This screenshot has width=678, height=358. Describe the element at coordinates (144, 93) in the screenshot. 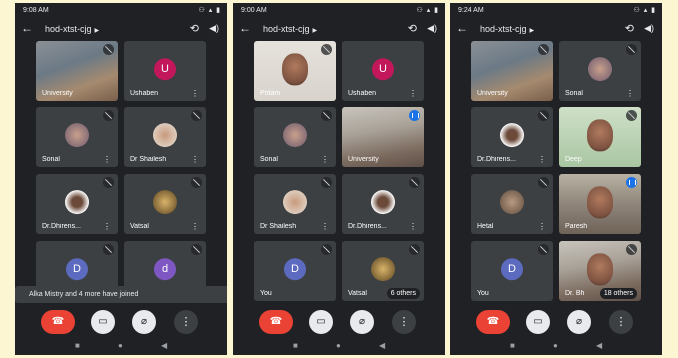

I see `participant-name: Ushaben` at that location.